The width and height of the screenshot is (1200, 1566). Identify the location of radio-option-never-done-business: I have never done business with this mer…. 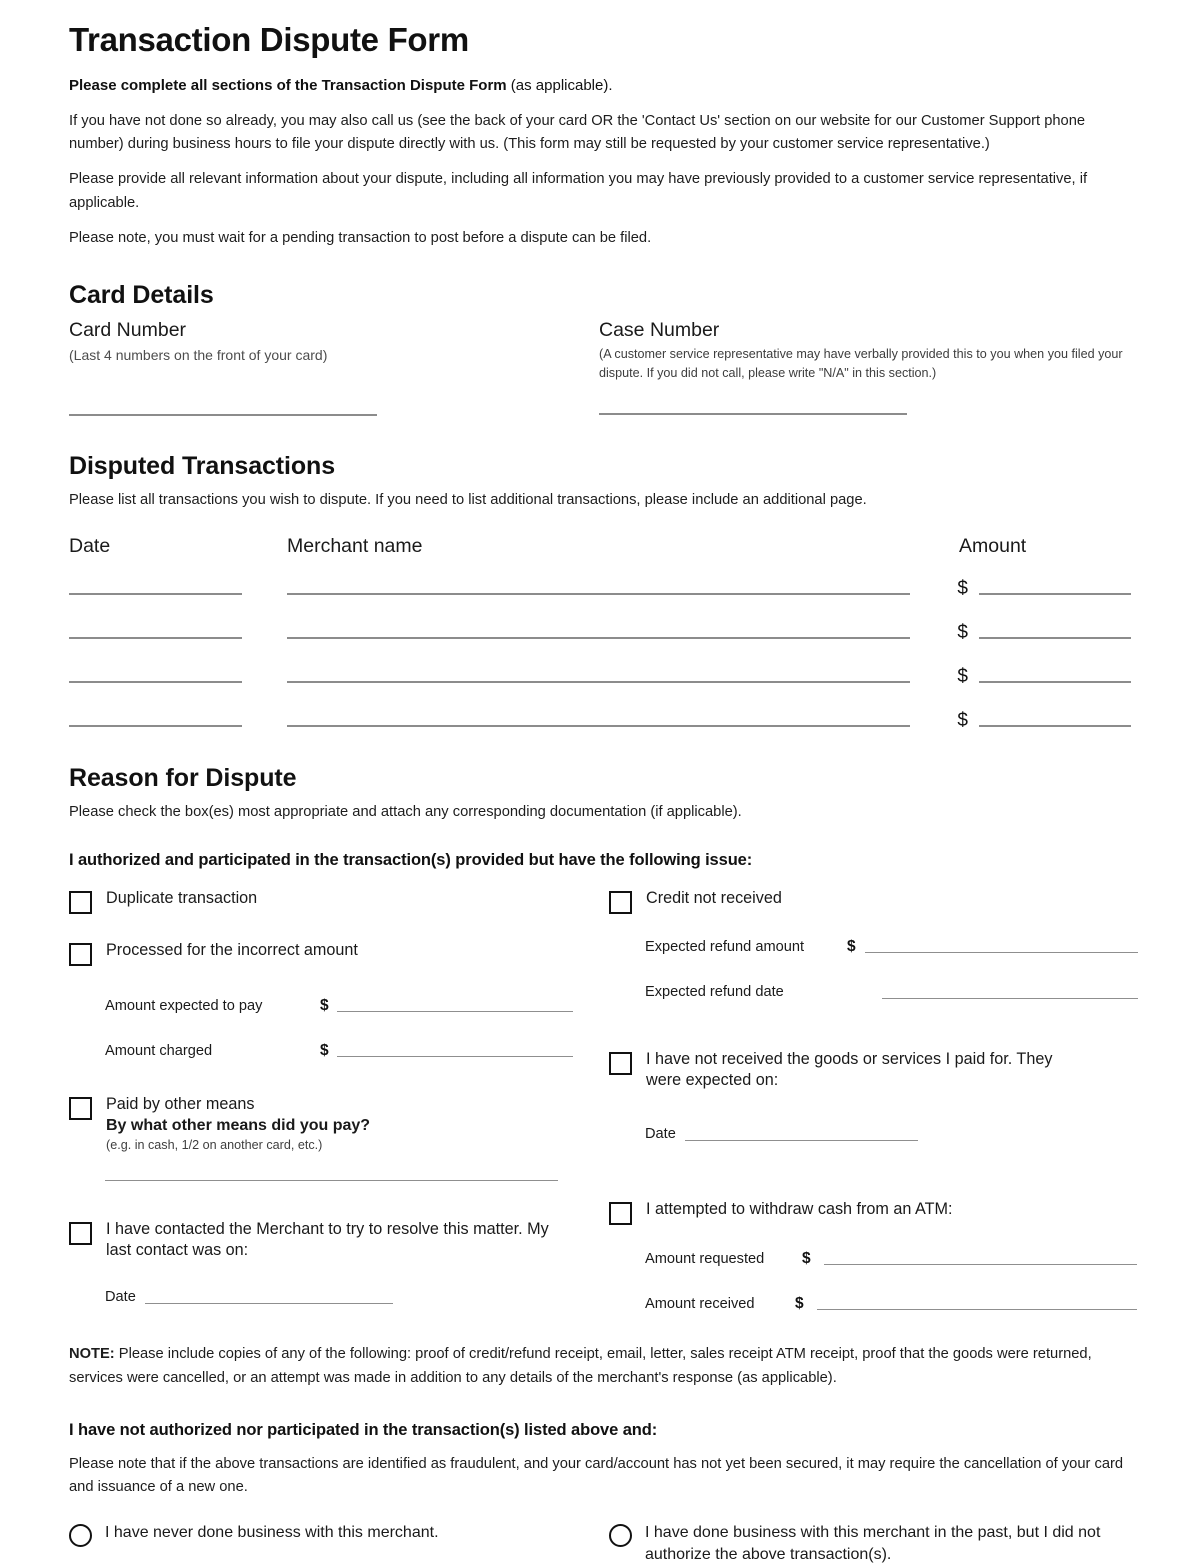
(339, 1544).